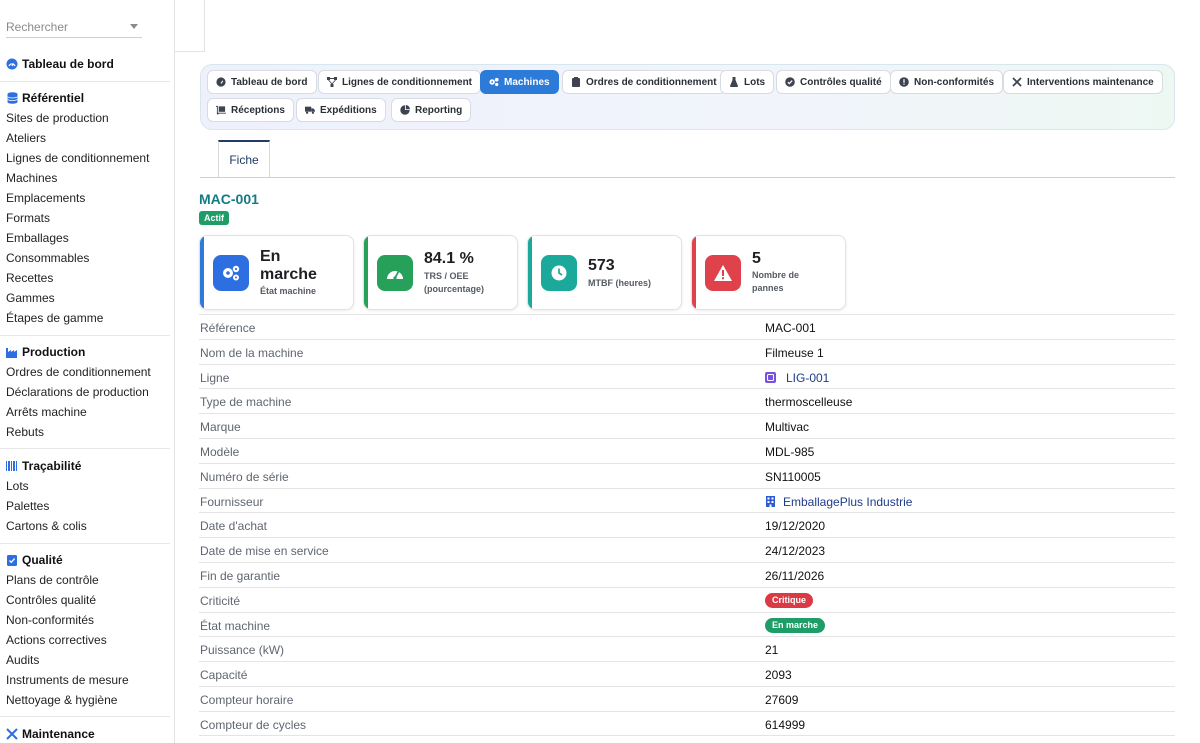 The image size is (1200, 743). Describe the element at coordinates (770, 502) in the screenshot. I see `building-icon` at that location.